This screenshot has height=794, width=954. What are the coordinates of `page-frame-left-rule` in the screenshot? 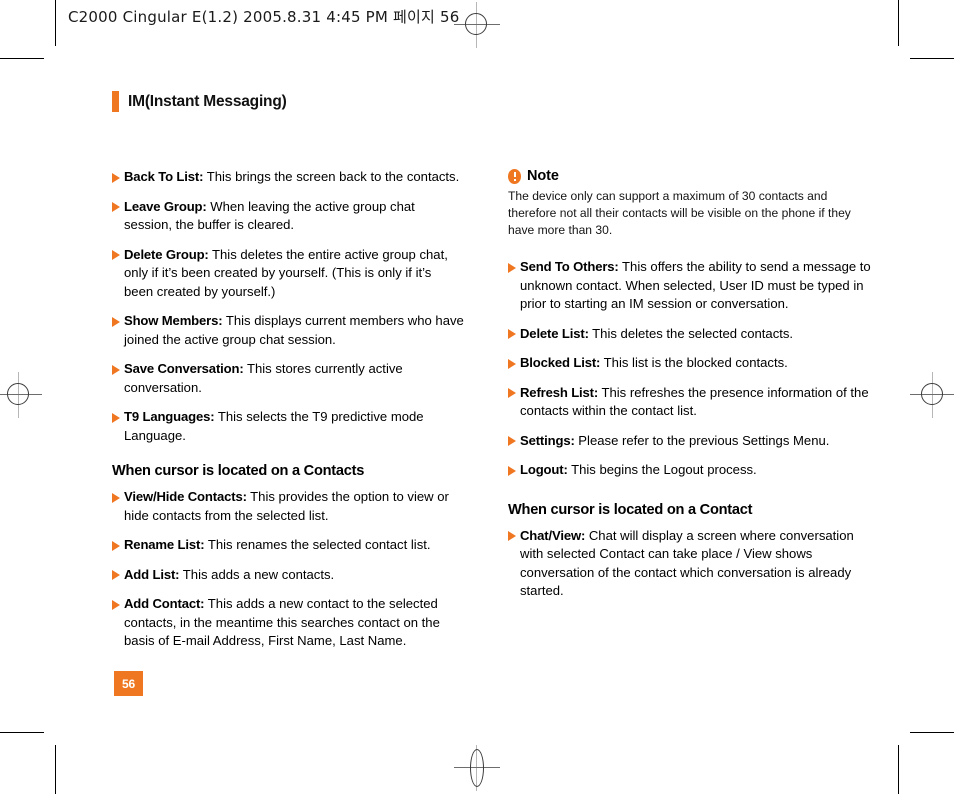 It's located at (55, 23).